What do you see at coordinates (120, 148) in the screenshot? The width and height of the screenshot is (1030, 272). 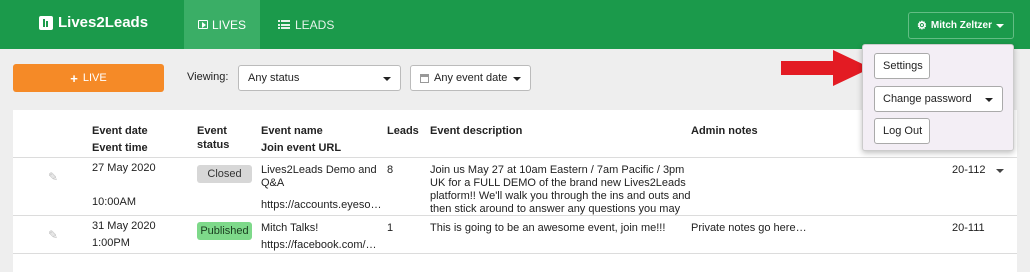 I see `header-event-time: Event time` at bounding box center [120, 148].